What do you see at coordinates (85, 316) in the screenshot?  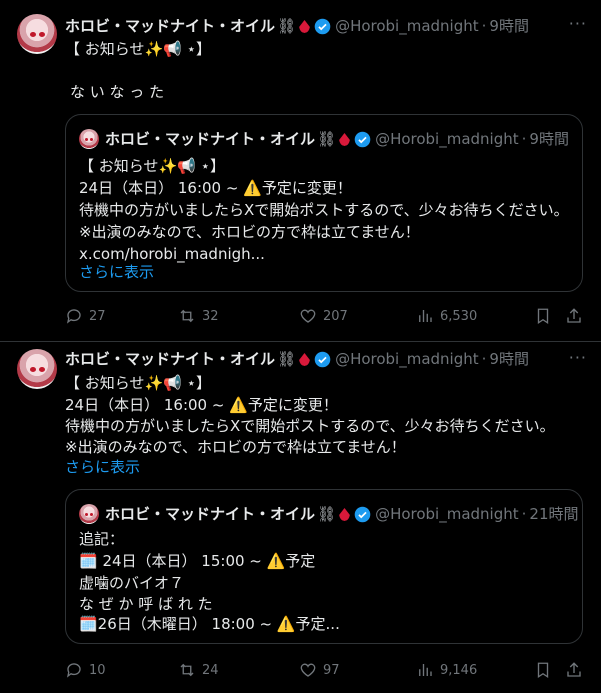 I see `reply-button: 27` at bounding box center [85, 316].